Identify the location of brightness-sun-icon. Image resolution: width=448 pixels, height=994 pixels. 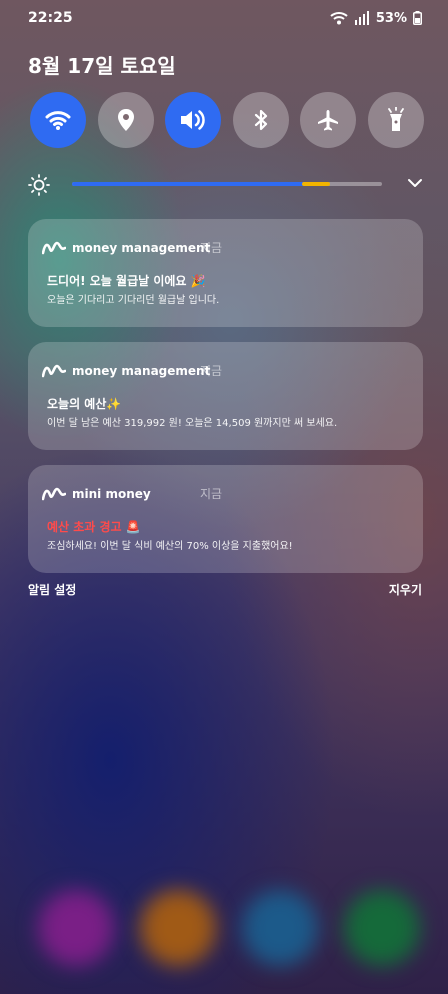
(39, 185).